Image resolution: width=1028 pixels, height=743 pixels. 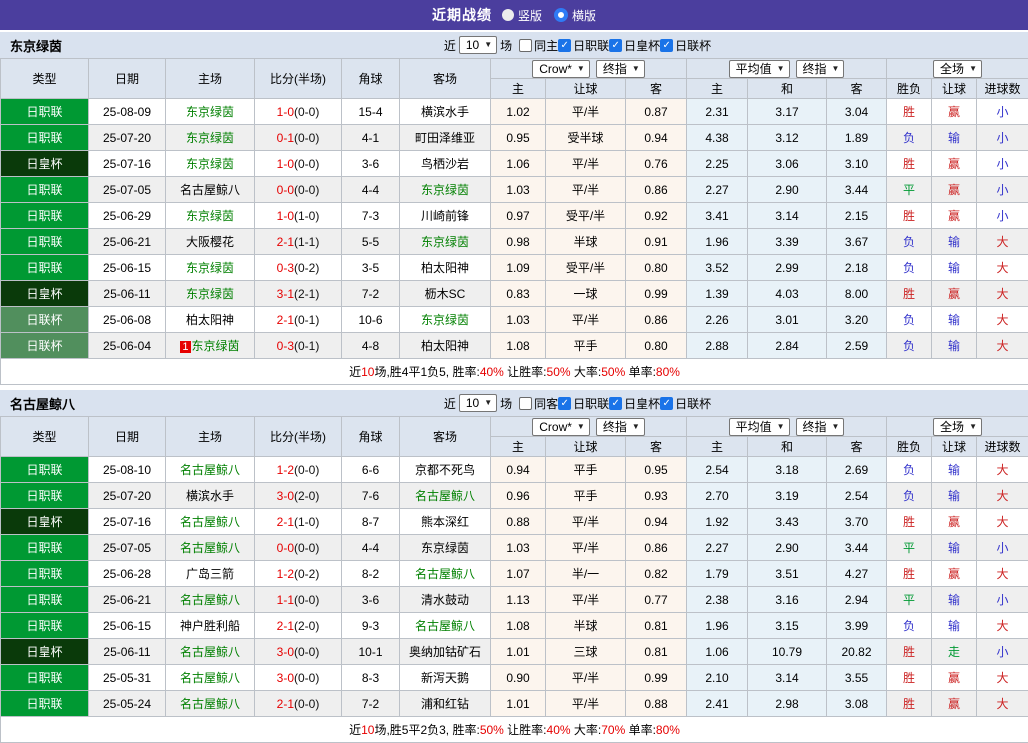 What do you see at coordinates (445, 79) in the screenshot?
I see `column-header: 客场` at bounding box center [445, 79].